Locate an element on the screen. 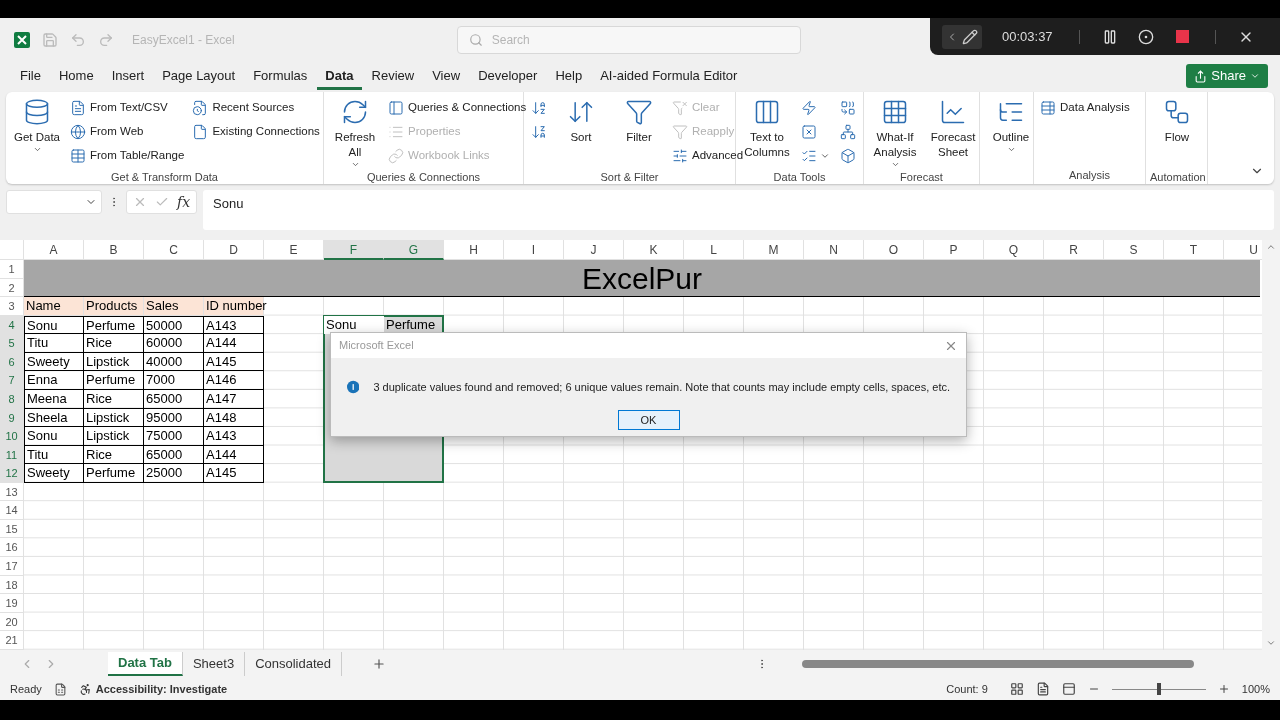 The height and width of the screenshot is (720, 1280). annotate-button is located at coordinates (962, 36).